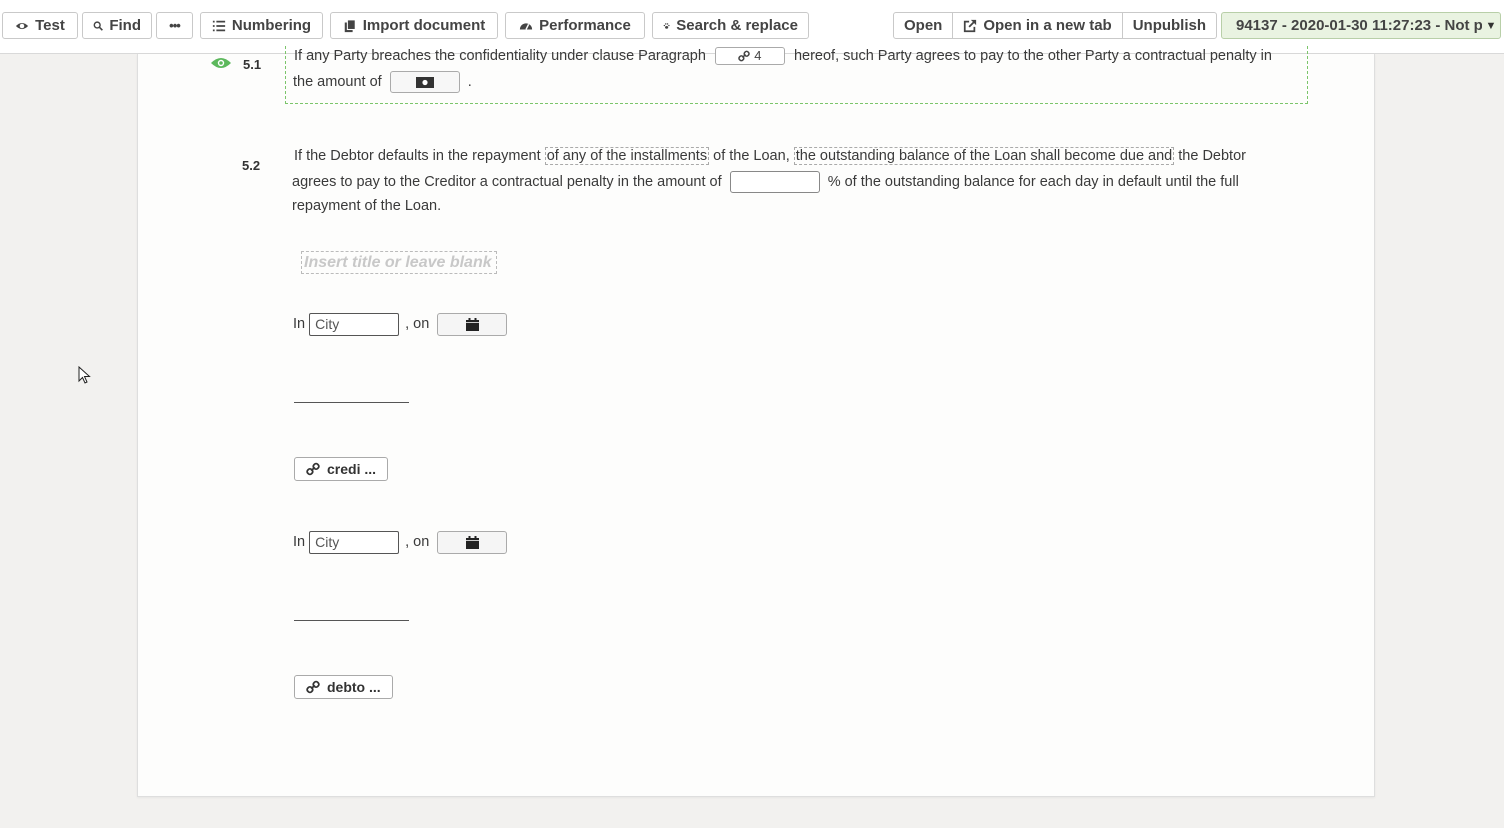 Image resolution: width=1504 pixels, height=828 pixels. Describe the element at coordinates (424, 25) in the screenshot. I see `import-label: Import document` at that location.